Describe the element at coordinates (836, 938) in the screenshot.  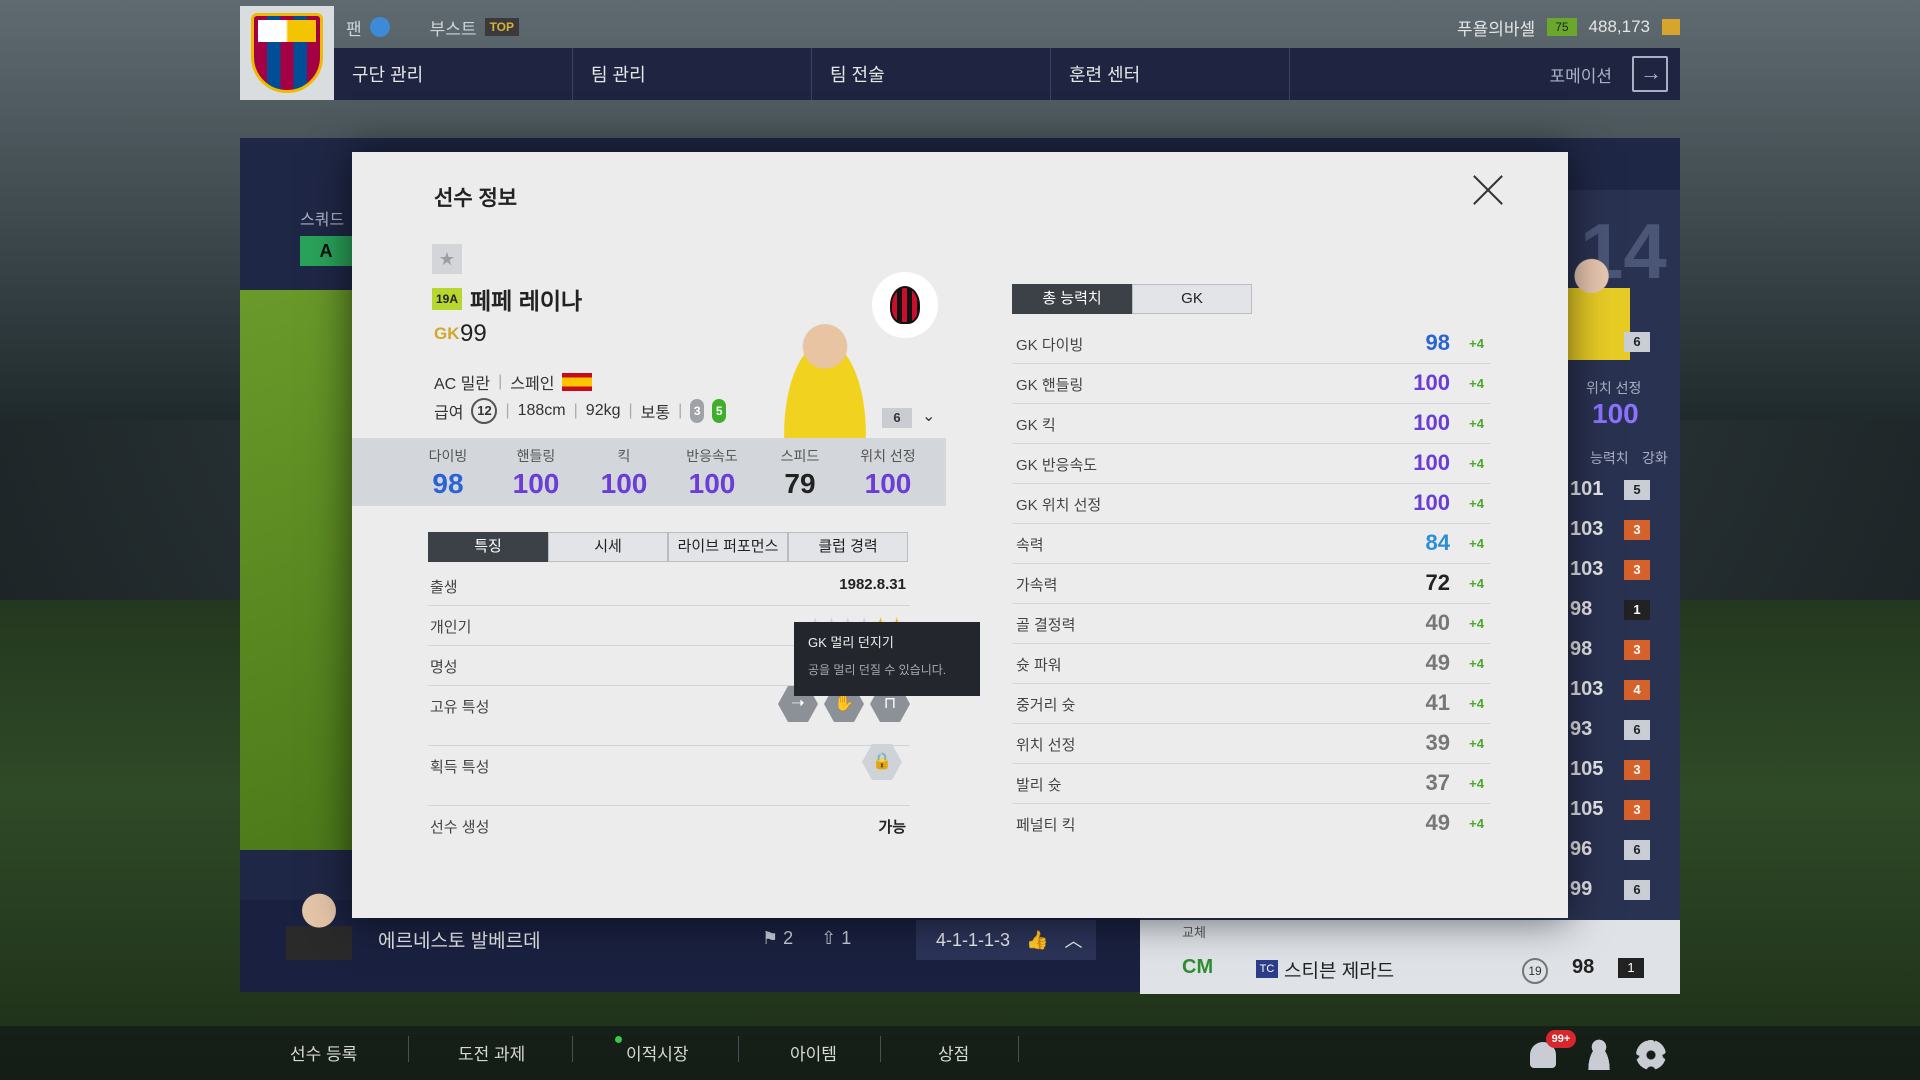
I see `tactic-stat-2: ⇧ 1` at that location.